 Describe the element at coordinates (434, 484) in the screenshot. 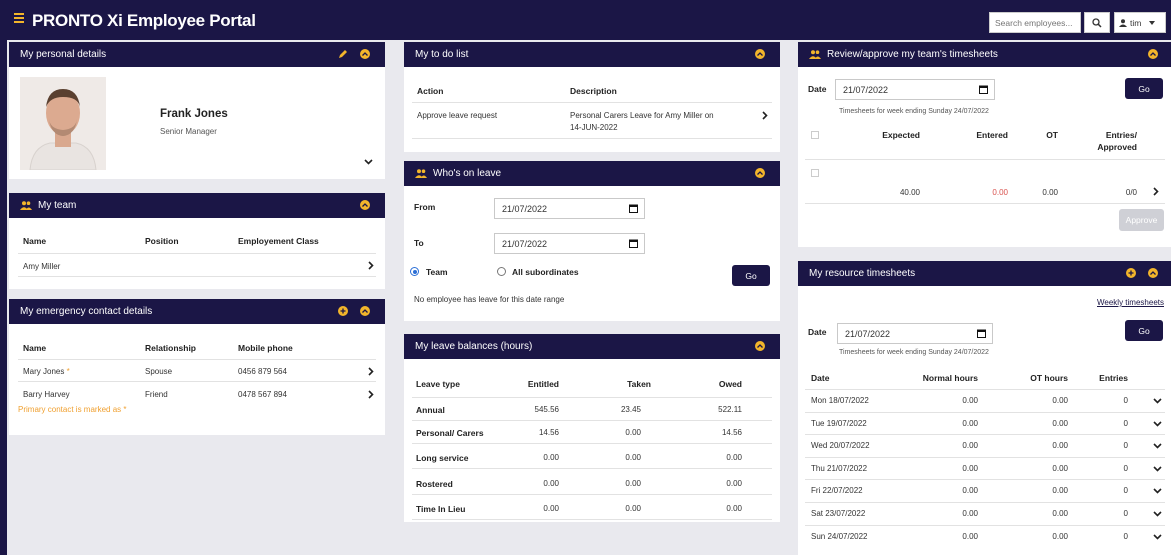

I see `leave-type: Rostered` at that location.